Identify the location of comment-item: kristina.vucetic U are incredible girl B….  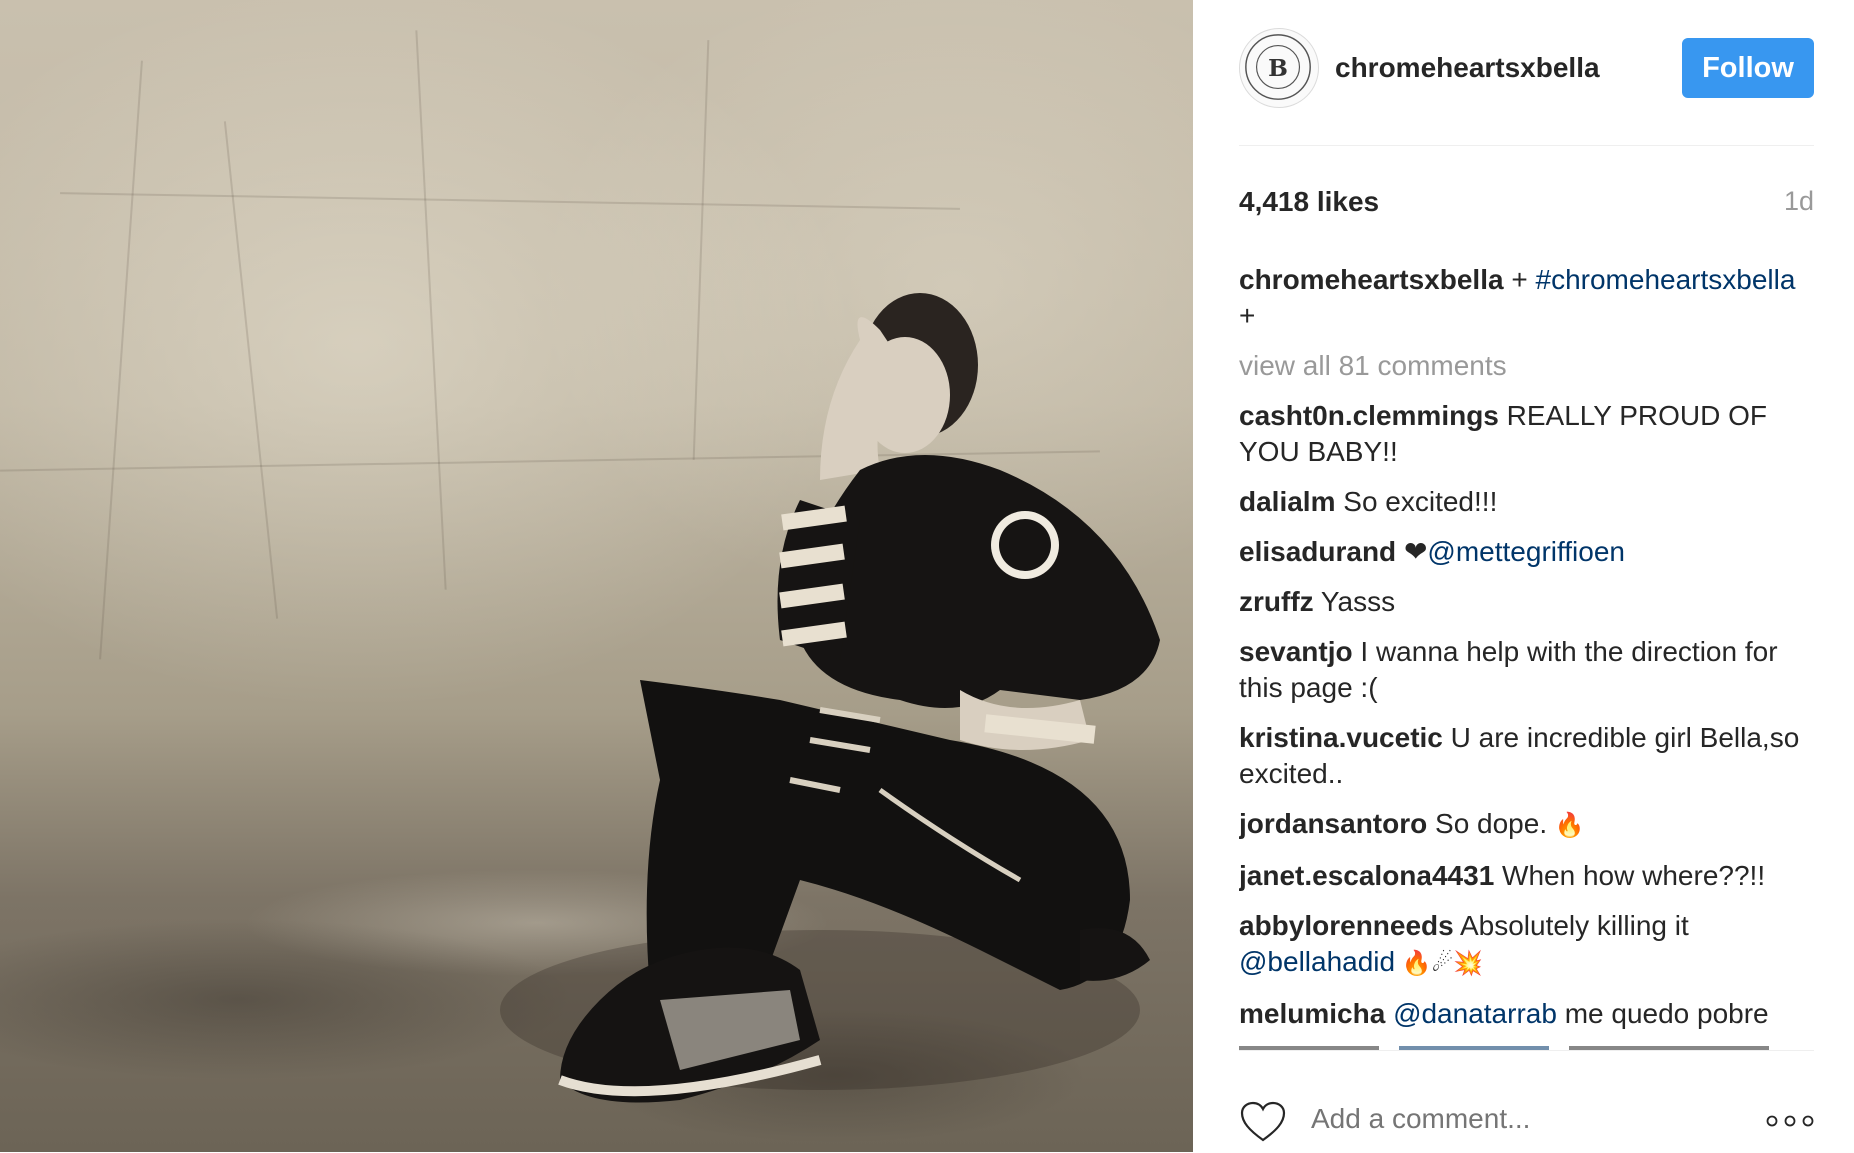
(1526, 756).